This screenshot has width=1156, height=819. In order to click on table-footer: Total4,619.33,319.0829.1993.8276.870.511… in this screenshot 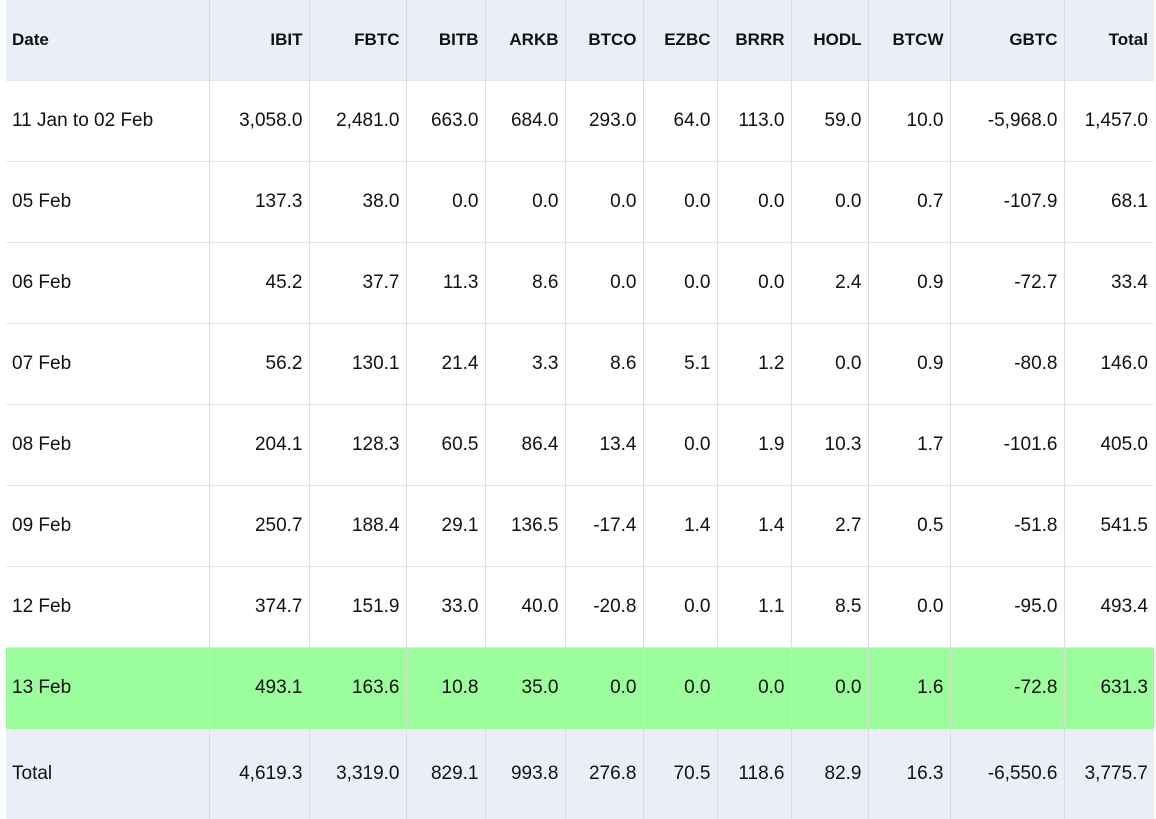, I will do `click(580, 774)`.